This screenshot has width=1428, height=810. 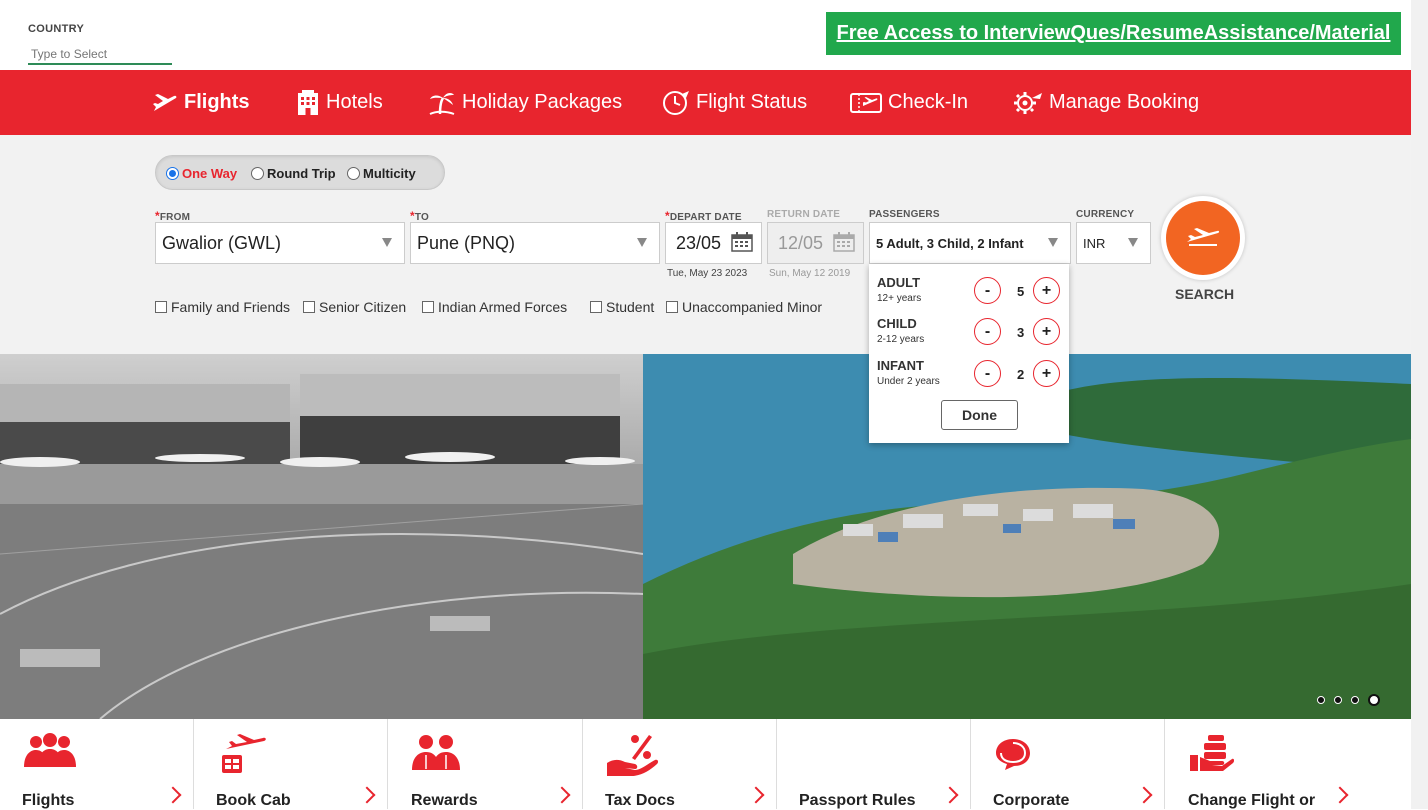 I want to click on clock-plane-icon, so click(x=676, y=102).